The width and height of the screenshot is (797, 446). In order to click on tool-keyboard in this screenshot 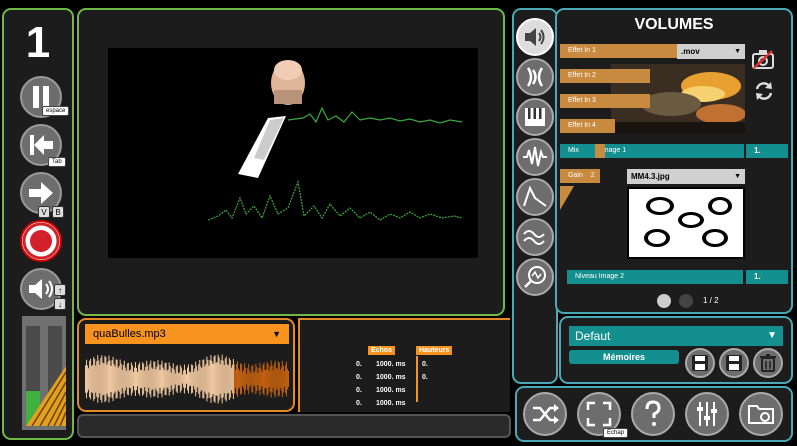, I will do `click(535, 117)`.